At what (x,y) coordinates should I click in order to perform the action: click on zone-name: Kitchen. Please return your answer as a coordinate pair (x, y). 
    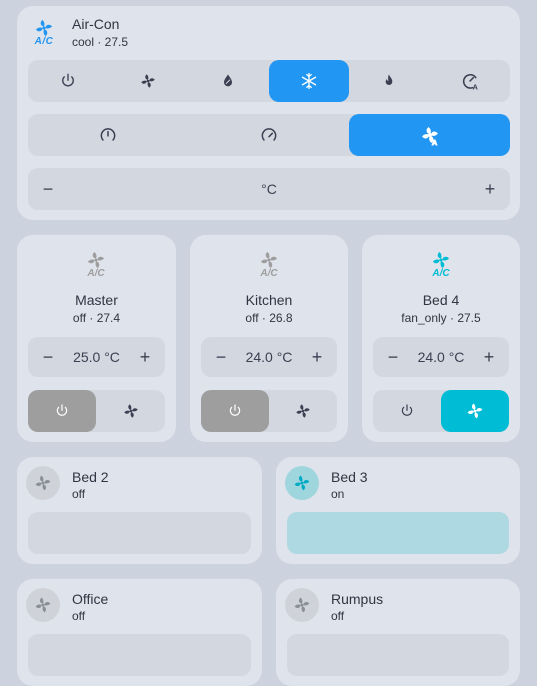
    Looking at the image, I should click on (269, 300).